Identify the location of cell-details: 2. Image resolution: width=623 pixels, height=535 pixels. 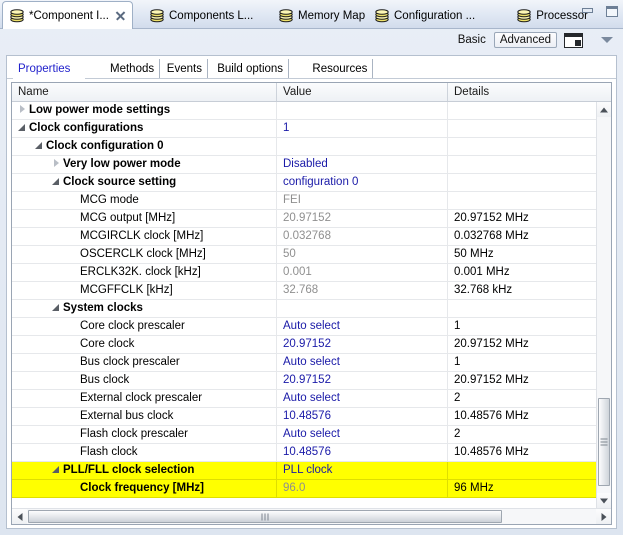
(522, 434).